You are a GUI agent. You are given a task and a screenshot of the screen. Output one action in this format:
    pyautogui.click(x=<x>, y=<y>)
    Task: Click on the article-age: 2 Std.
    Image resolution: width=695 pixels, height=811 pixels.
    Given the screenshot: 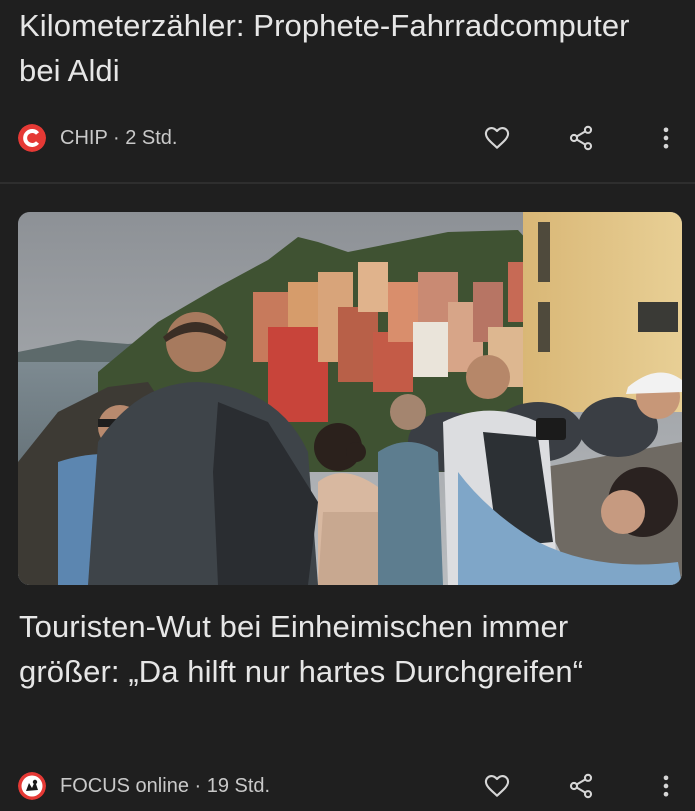 What is the action you would take?
    pyautogui.click(x=151, y=138)
    